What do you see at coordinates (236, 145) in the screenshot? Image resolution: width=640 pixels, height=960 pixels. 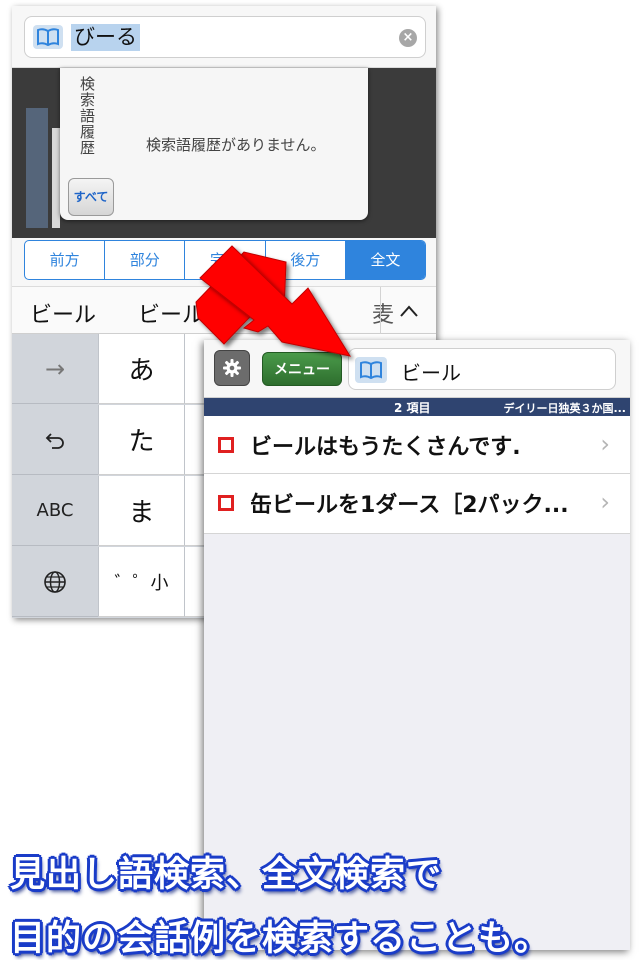 I see `history-empty-message: 検索語履歴がありません。` at bounding box center [236, 145].